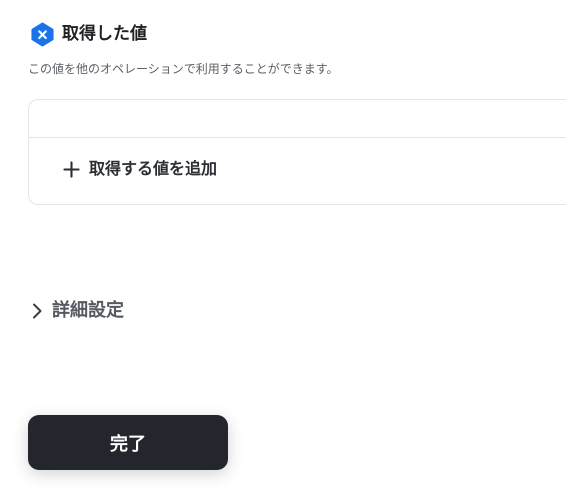 The width and height of the screenshot is (566, 493). Describe the element at coordinates (37, 311) in the screenshot. I see `chevron-right-icon` at that location.